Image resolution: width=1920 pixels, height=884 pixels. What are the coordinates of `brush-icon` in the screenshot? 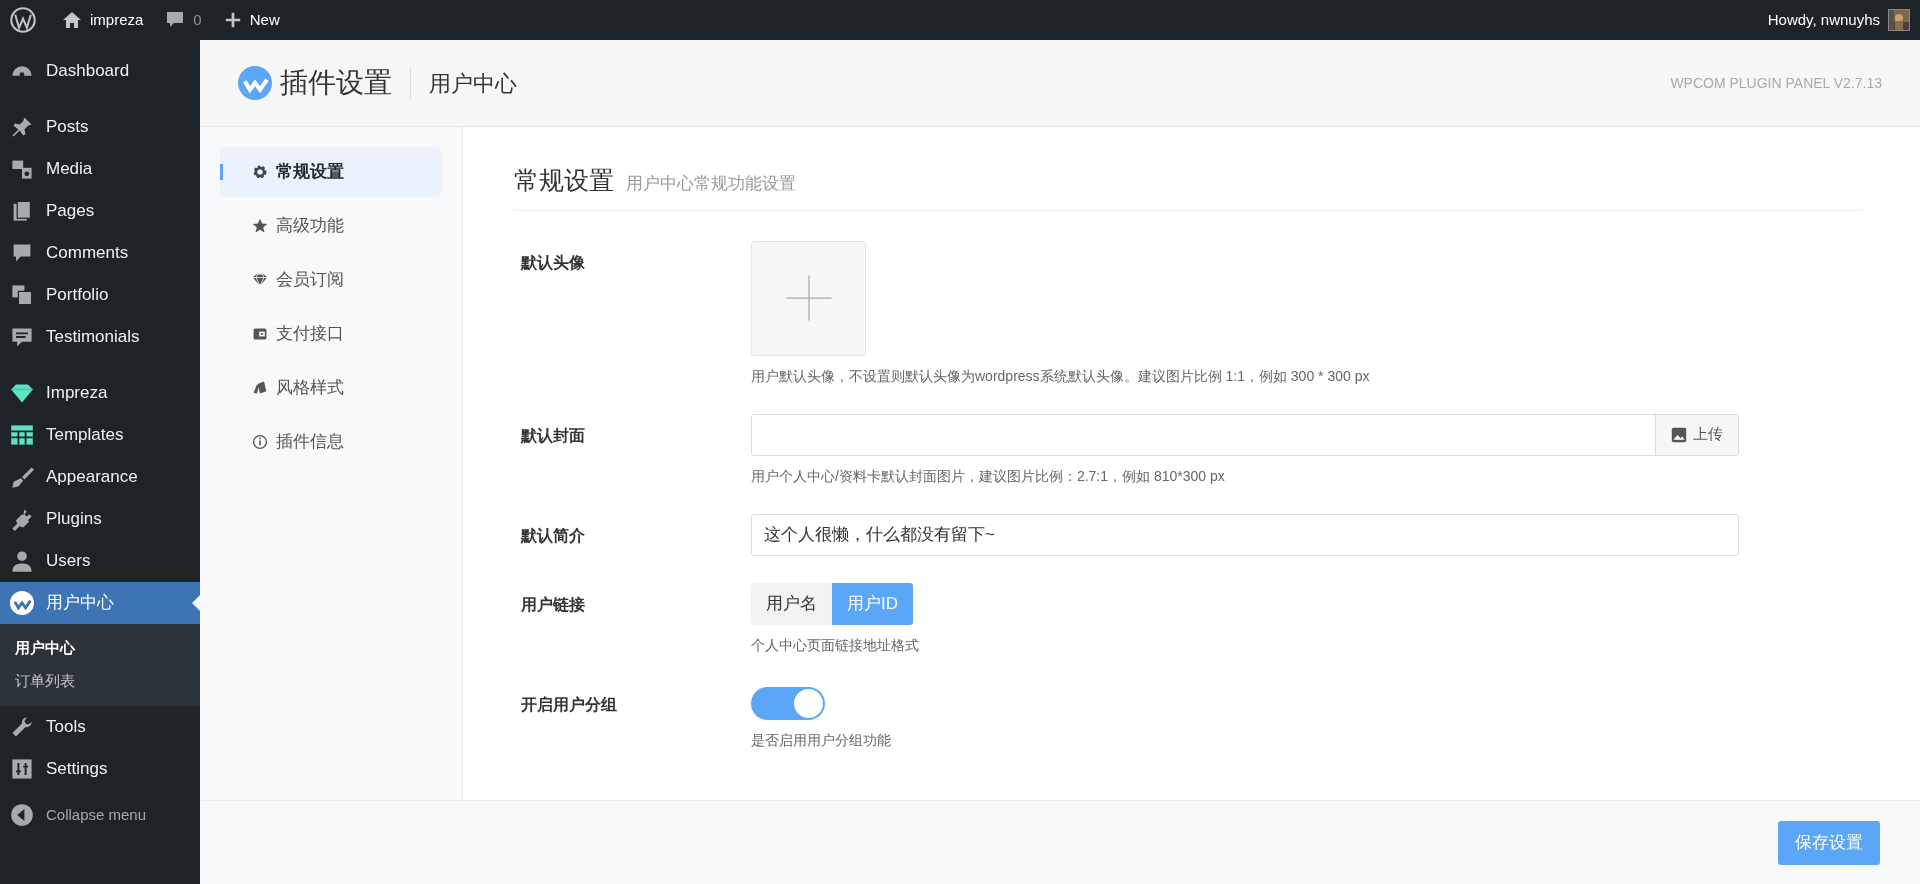 It's located at (22, 477).